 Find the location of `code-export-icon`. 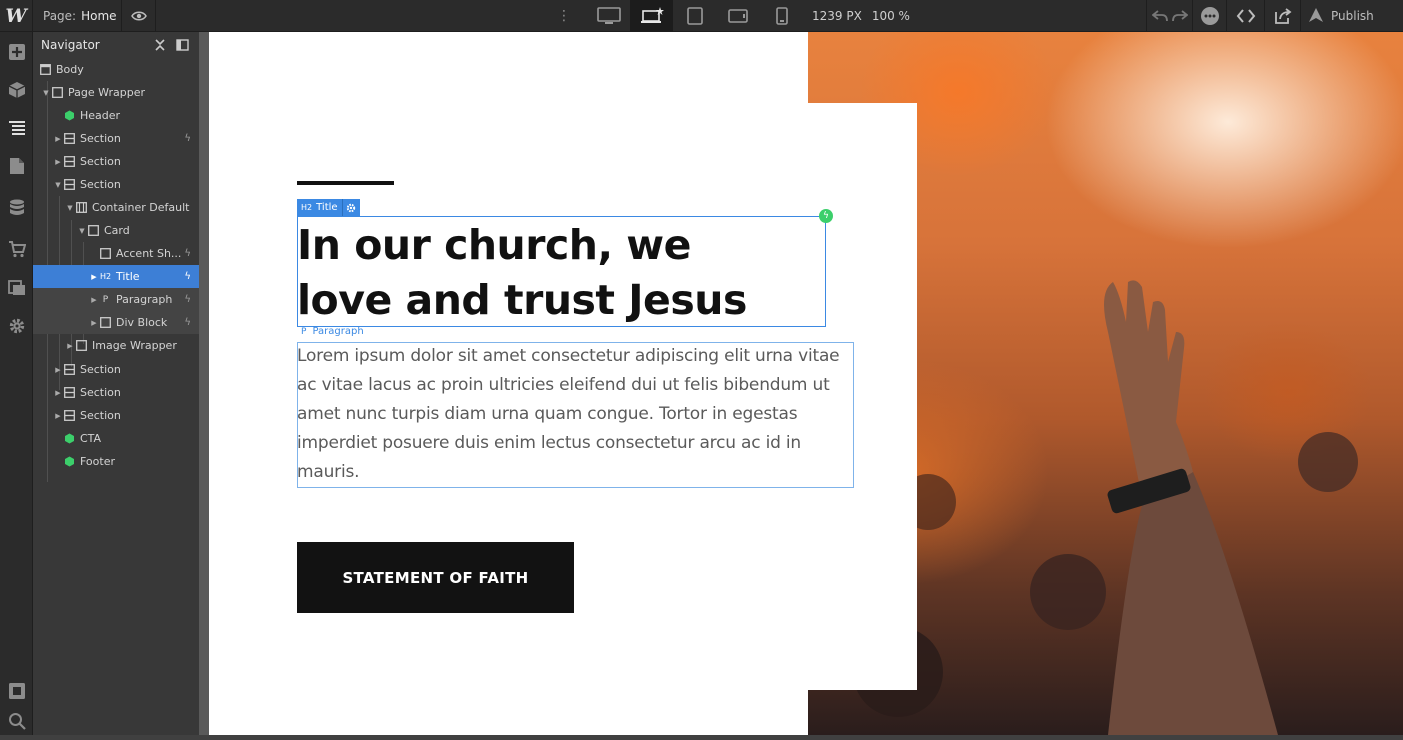

code-export-icon is located at coordinates (1245, 16).